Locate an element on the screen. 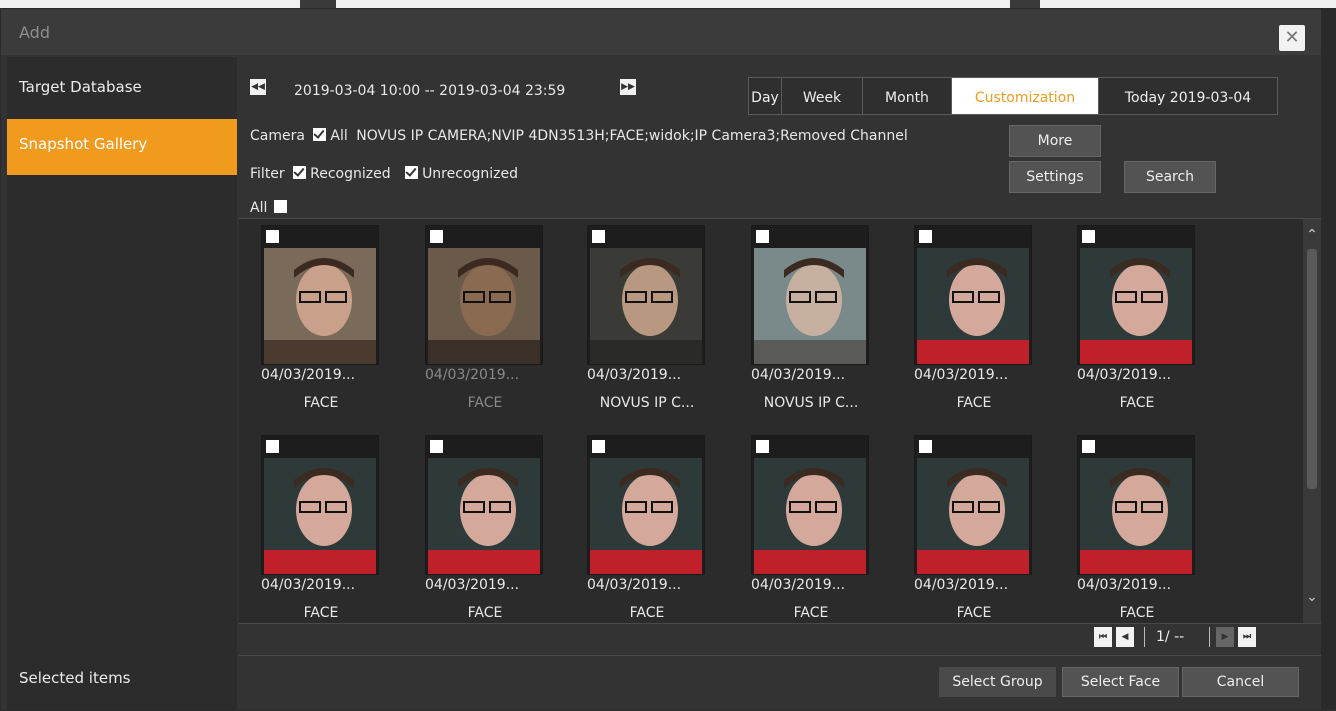  tab-customization: Customization is located at coordinates (1025, 96).